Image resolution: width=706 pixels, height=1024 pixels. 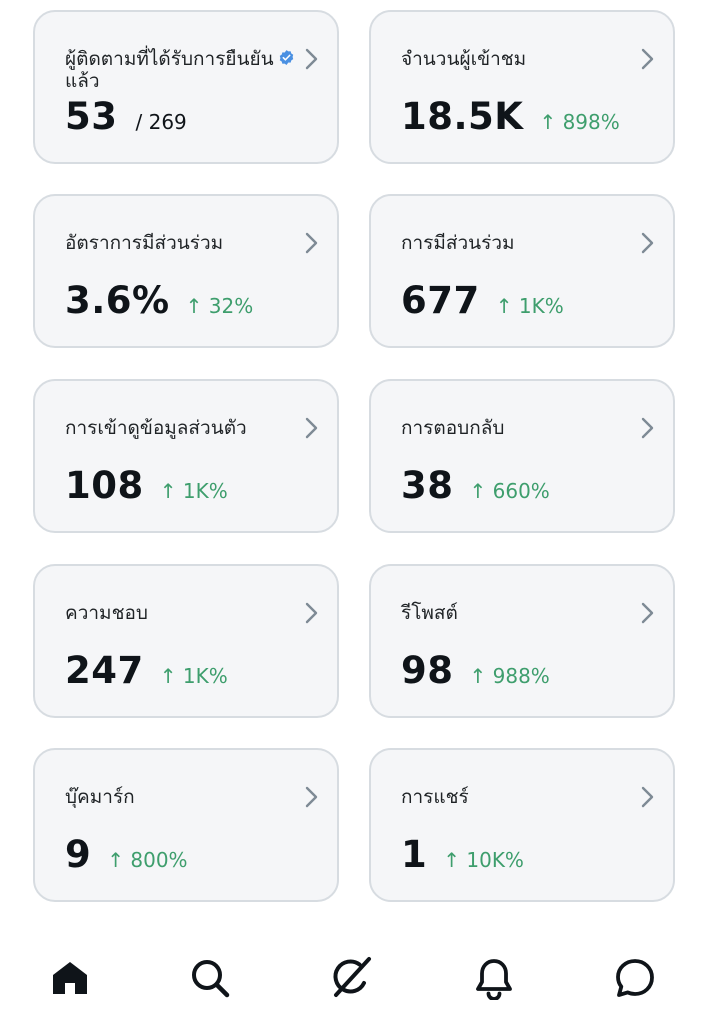 I want to click on card-value-row: 9 ↑ 800%, so click(x=126, y=854).